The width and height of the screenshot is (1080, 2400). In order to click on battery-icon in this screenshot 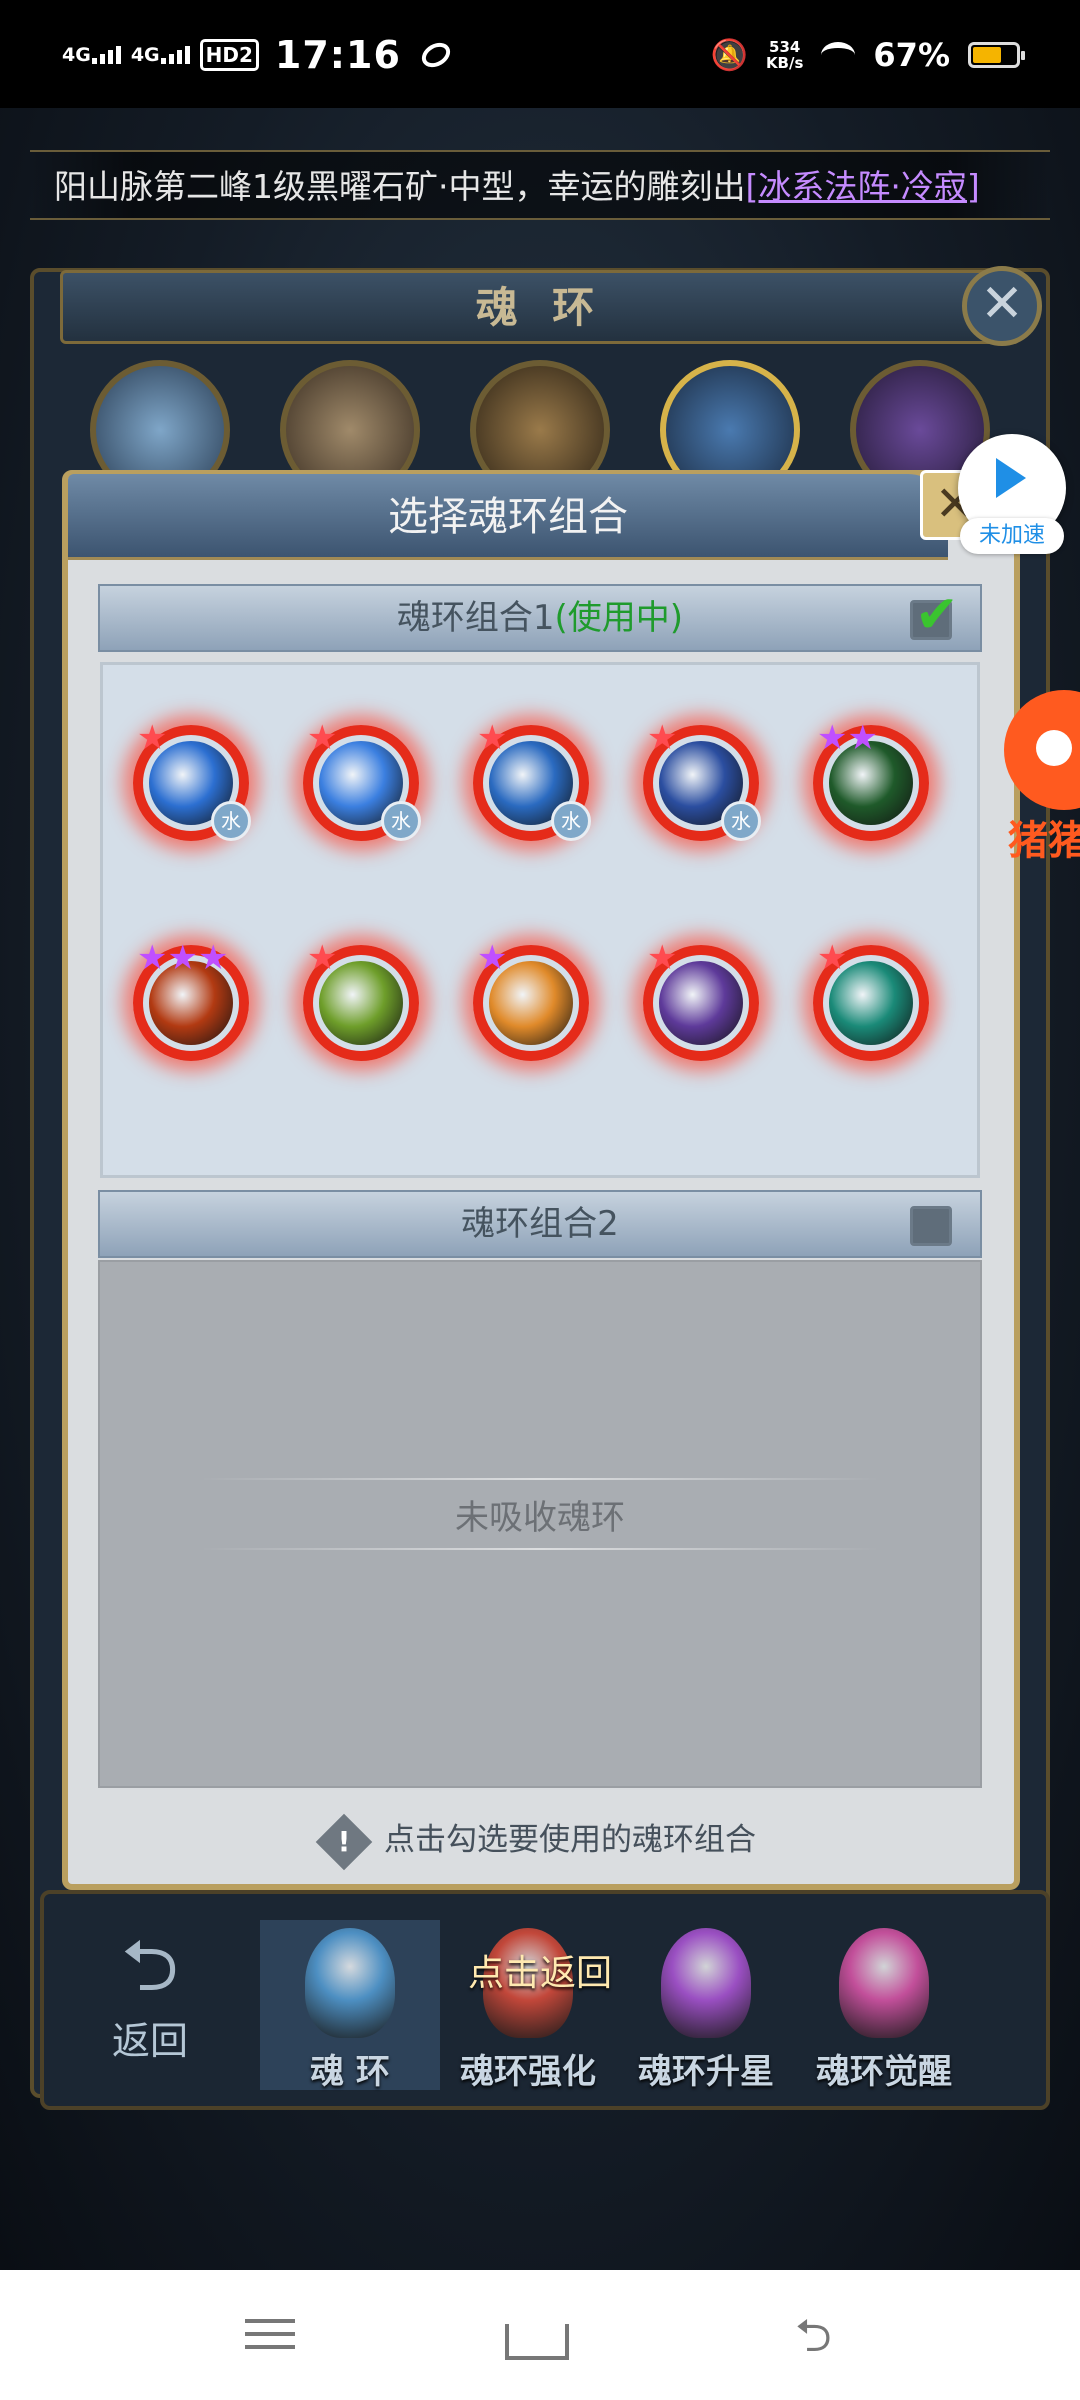, I will do `click(996, 55)`.